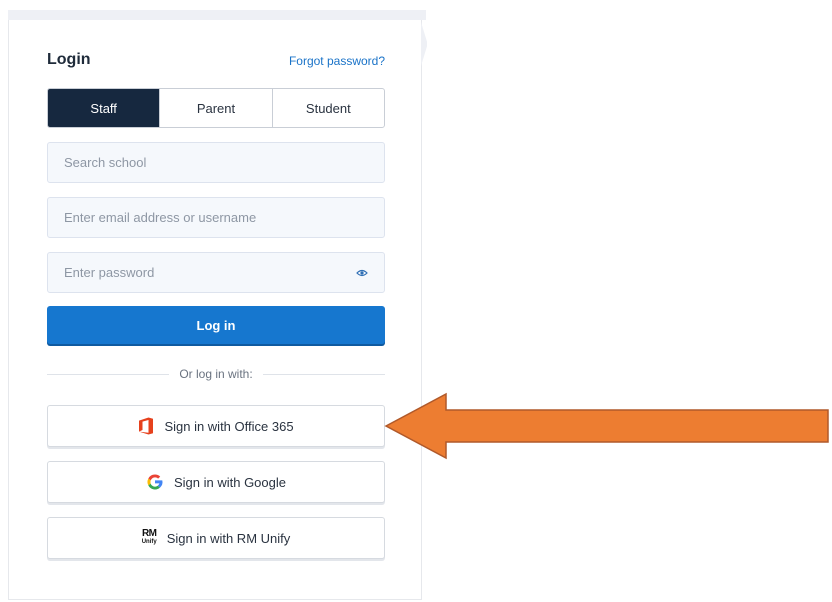 This screenshot has width=832, height=602. I want to click on google-signin-button: Sign in with Google, so click(216, 482).